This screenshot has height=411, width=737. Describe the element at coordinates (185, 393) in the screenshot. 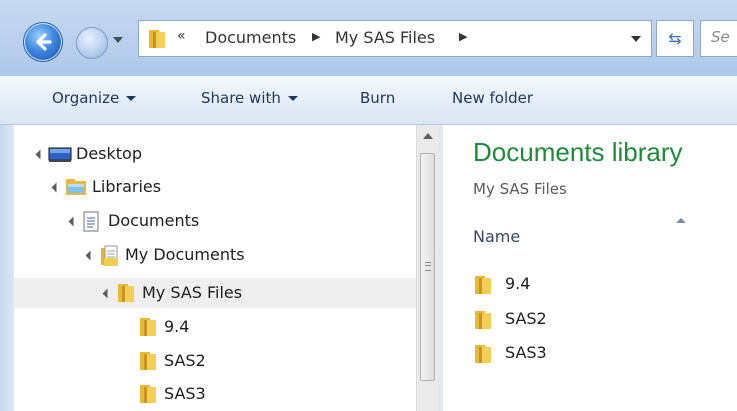

I see `tree-item-label: SAS3` at that location.